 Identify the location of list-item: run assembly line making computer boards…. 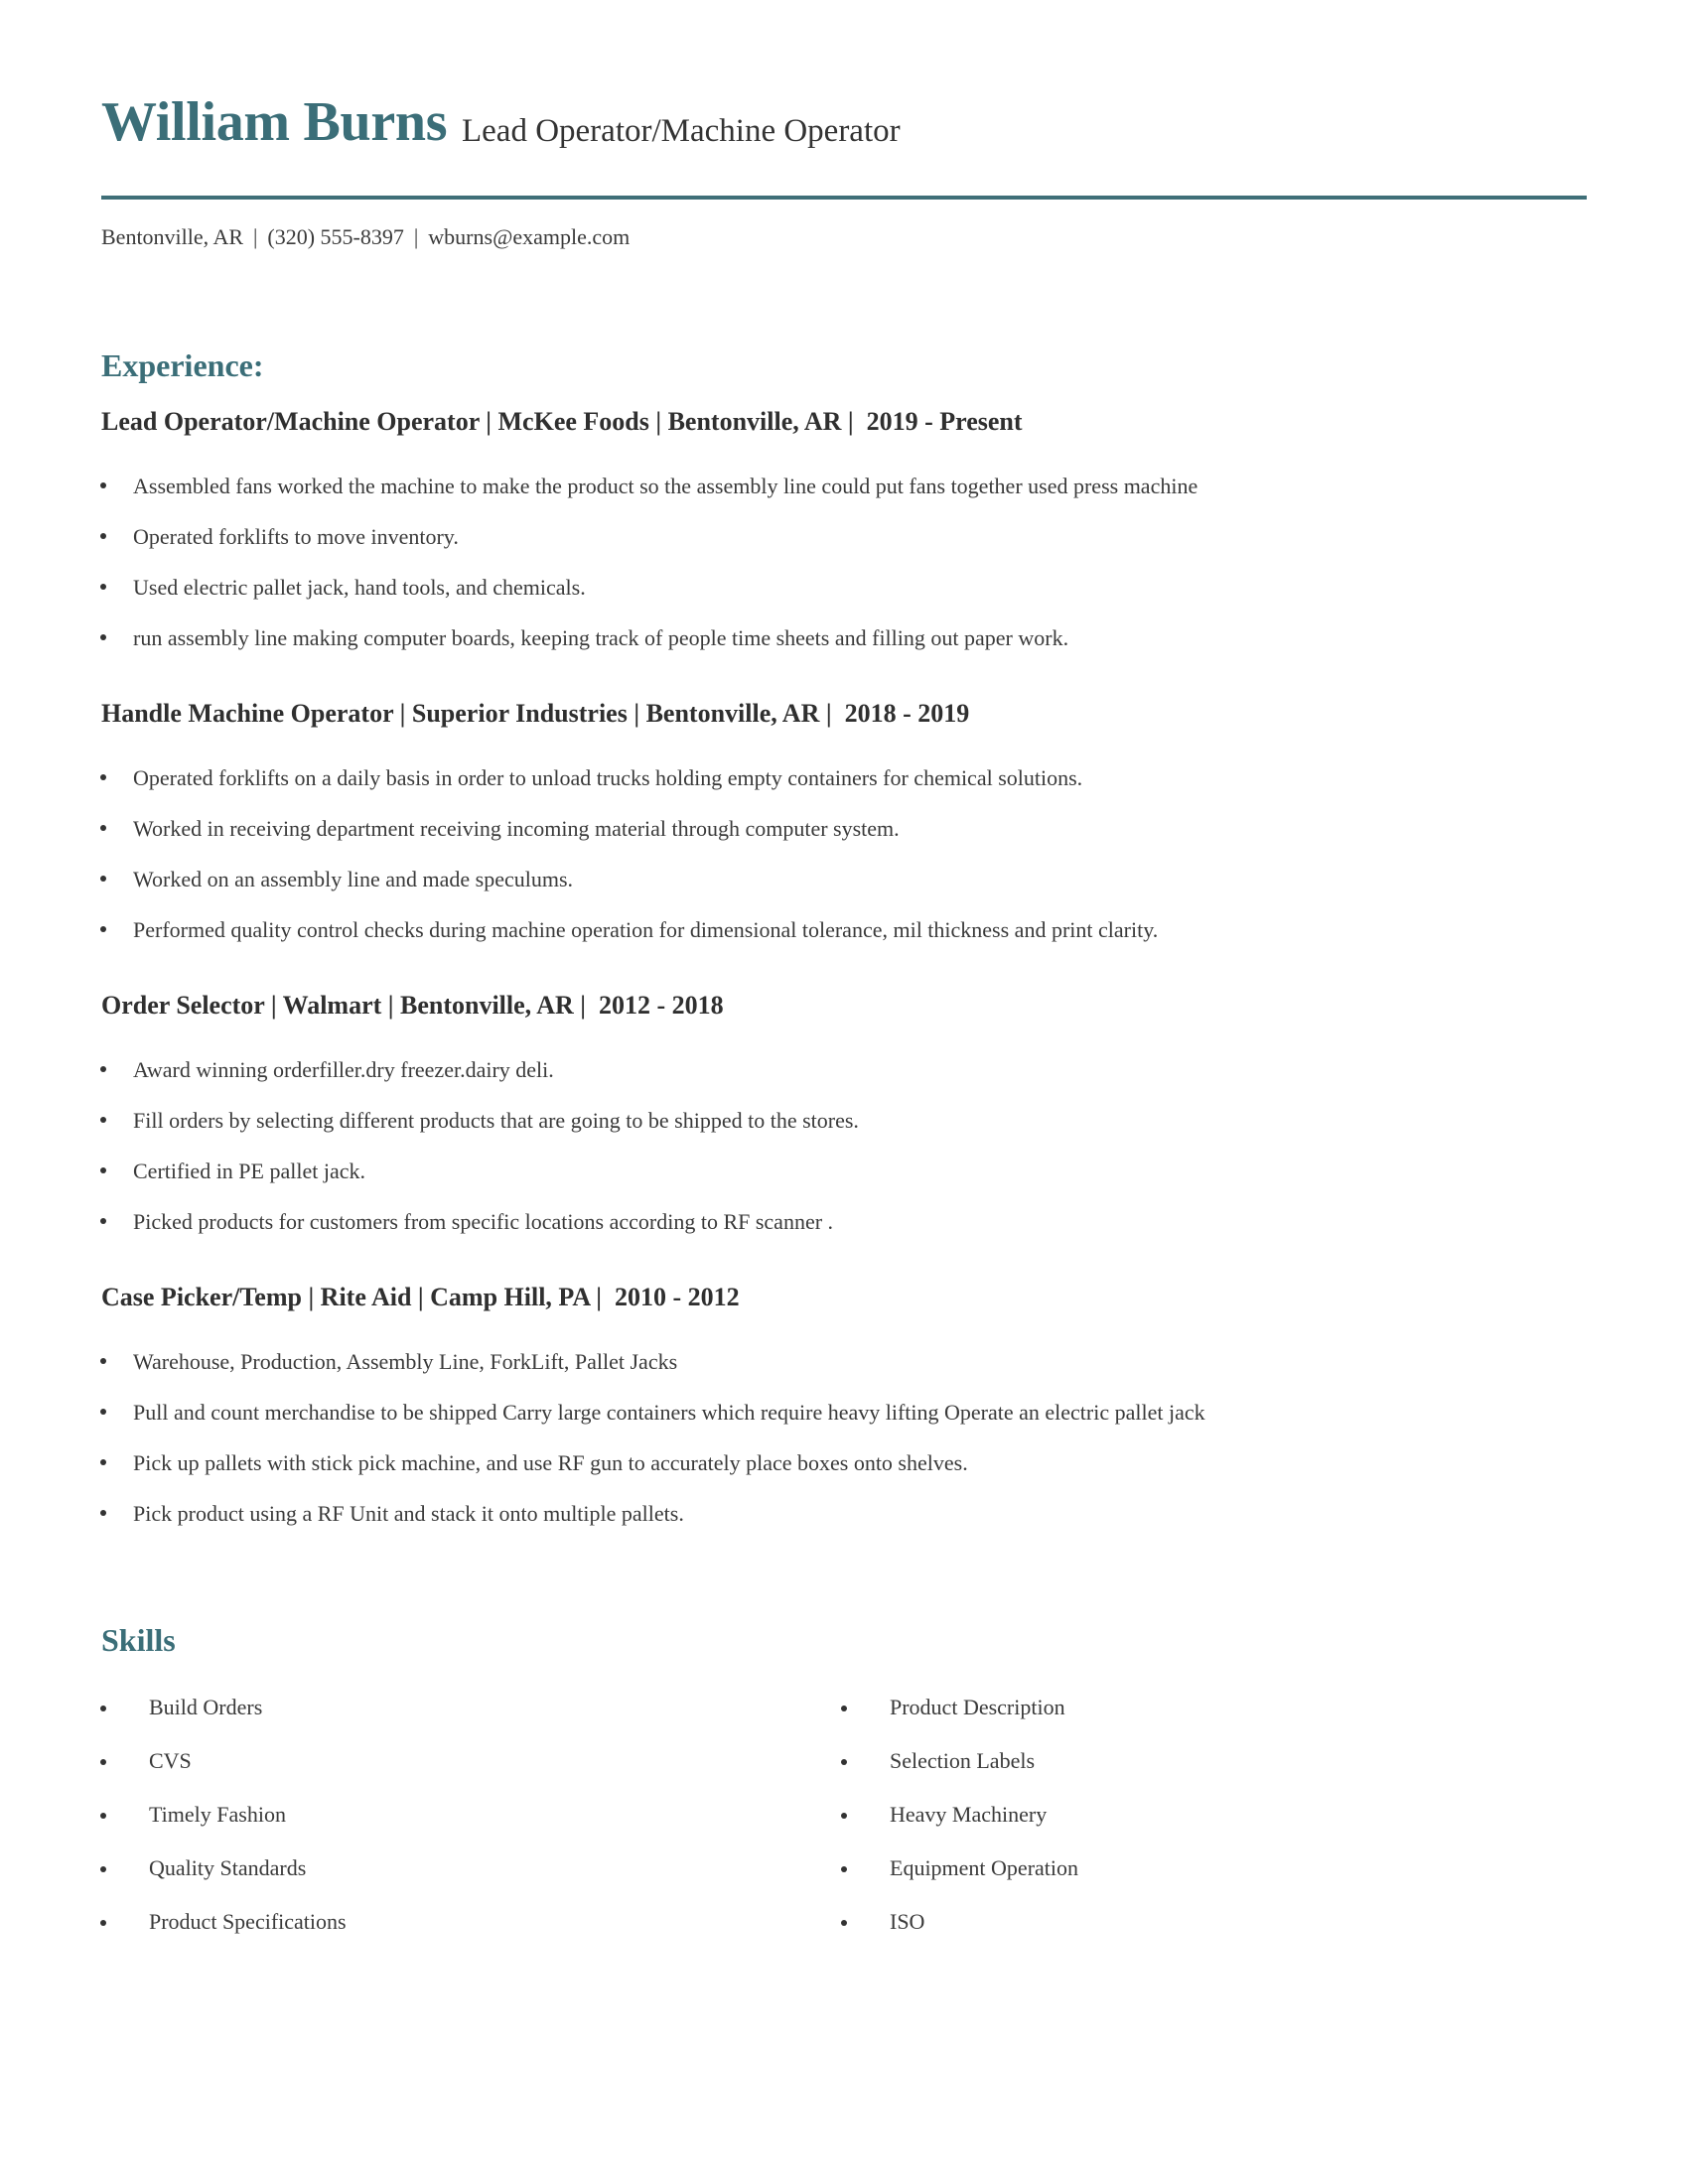
(843, 638).